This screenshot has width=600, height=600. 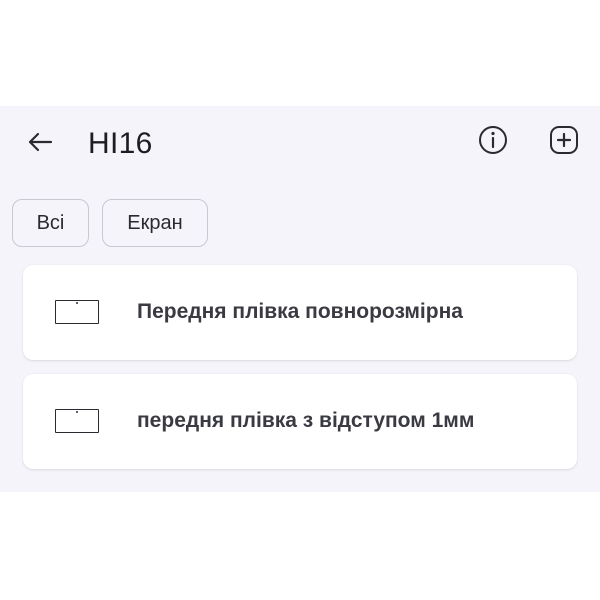 What do you see at coordinates (120, 143) in the screenshot?
I see `page-title: HI16` at bounding box center [120, 143].